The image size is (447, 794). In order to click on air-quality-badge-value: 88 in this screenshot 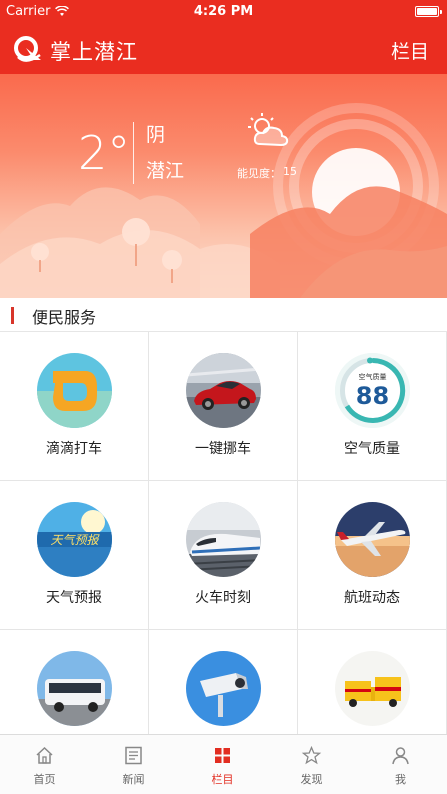, I will do `click(372, 396)`.